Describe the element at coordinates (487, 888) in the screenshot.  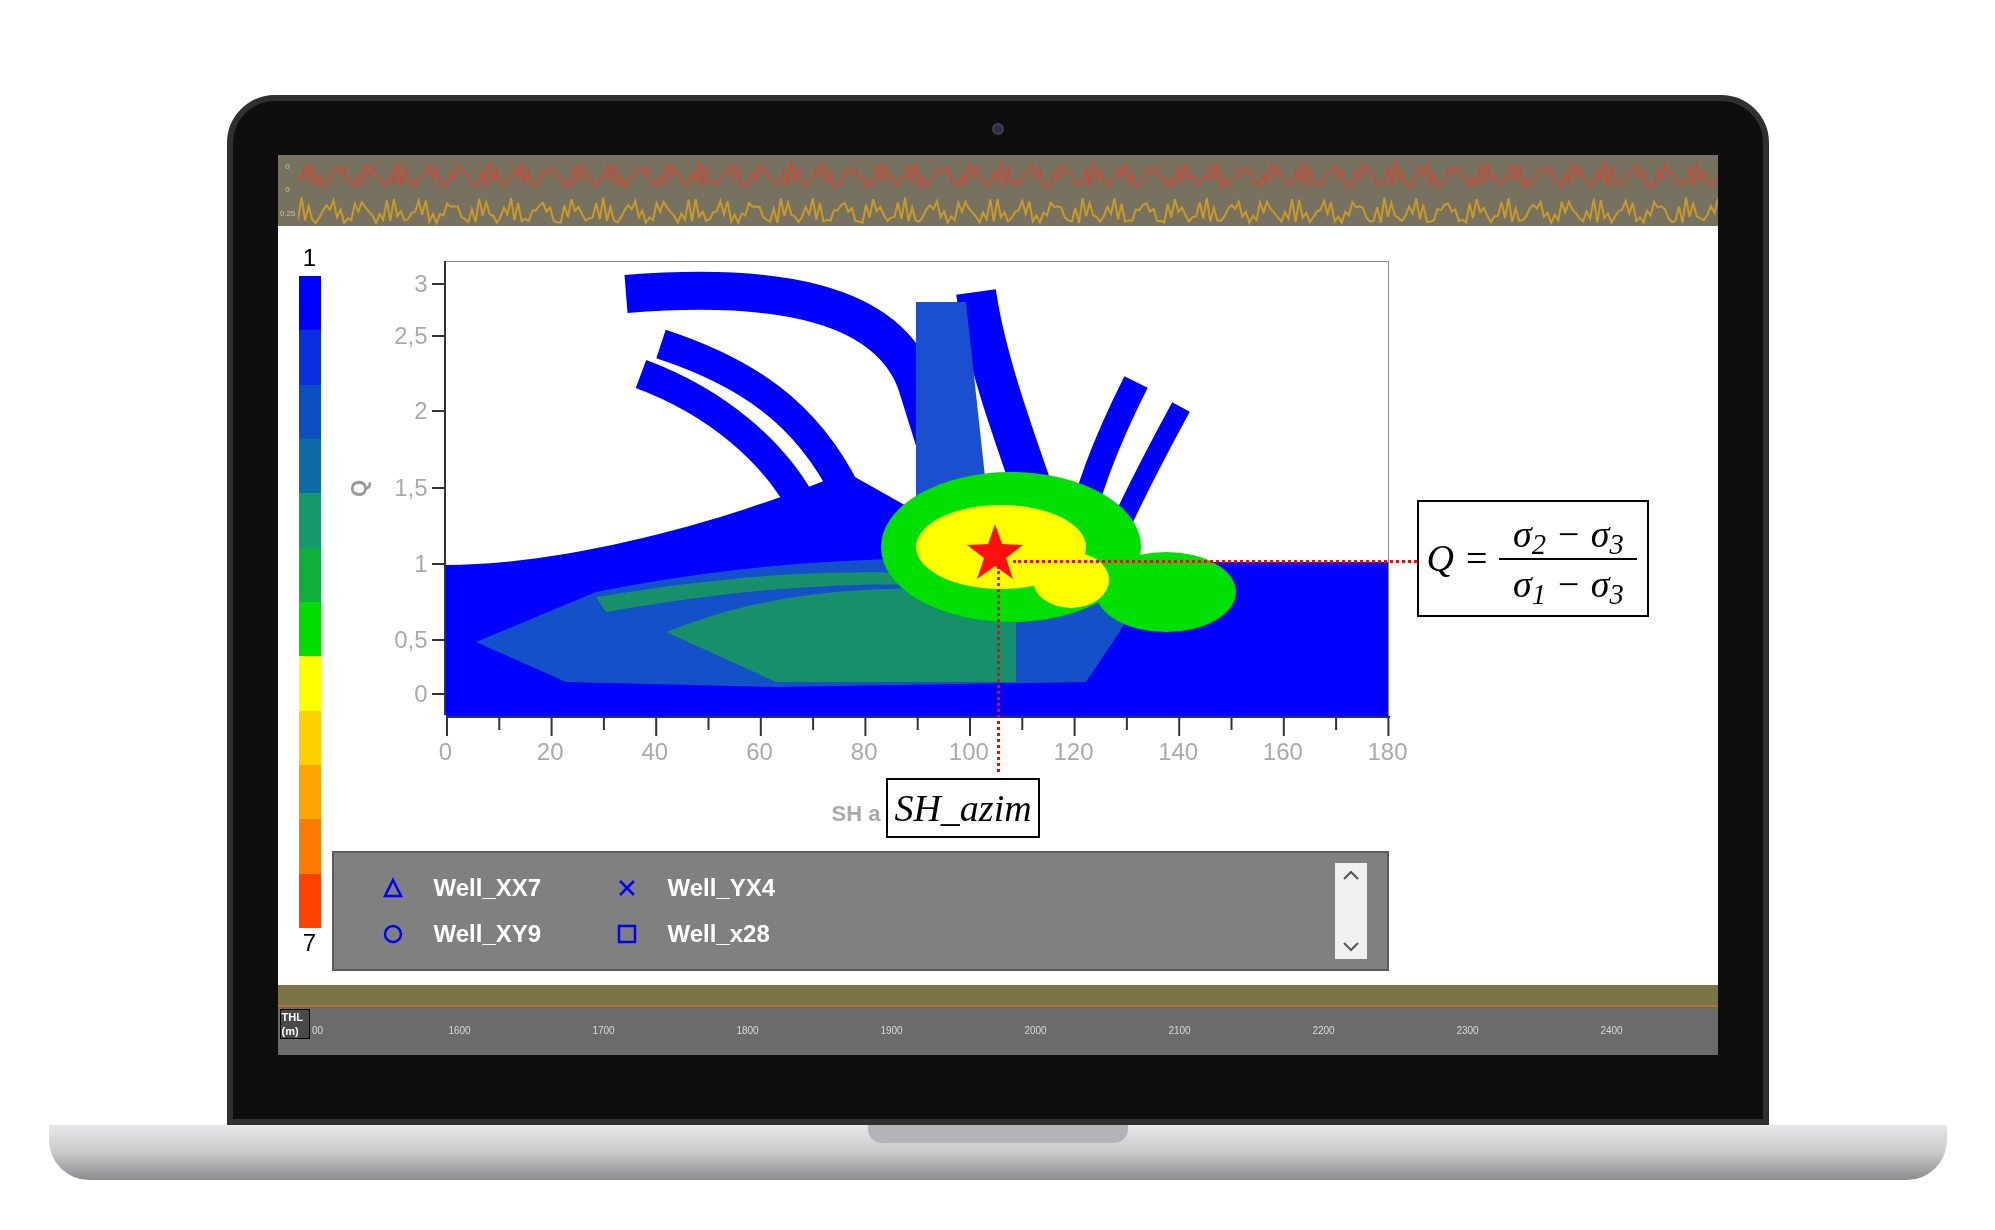
I see `legend-label: Well_XX7` at that location.